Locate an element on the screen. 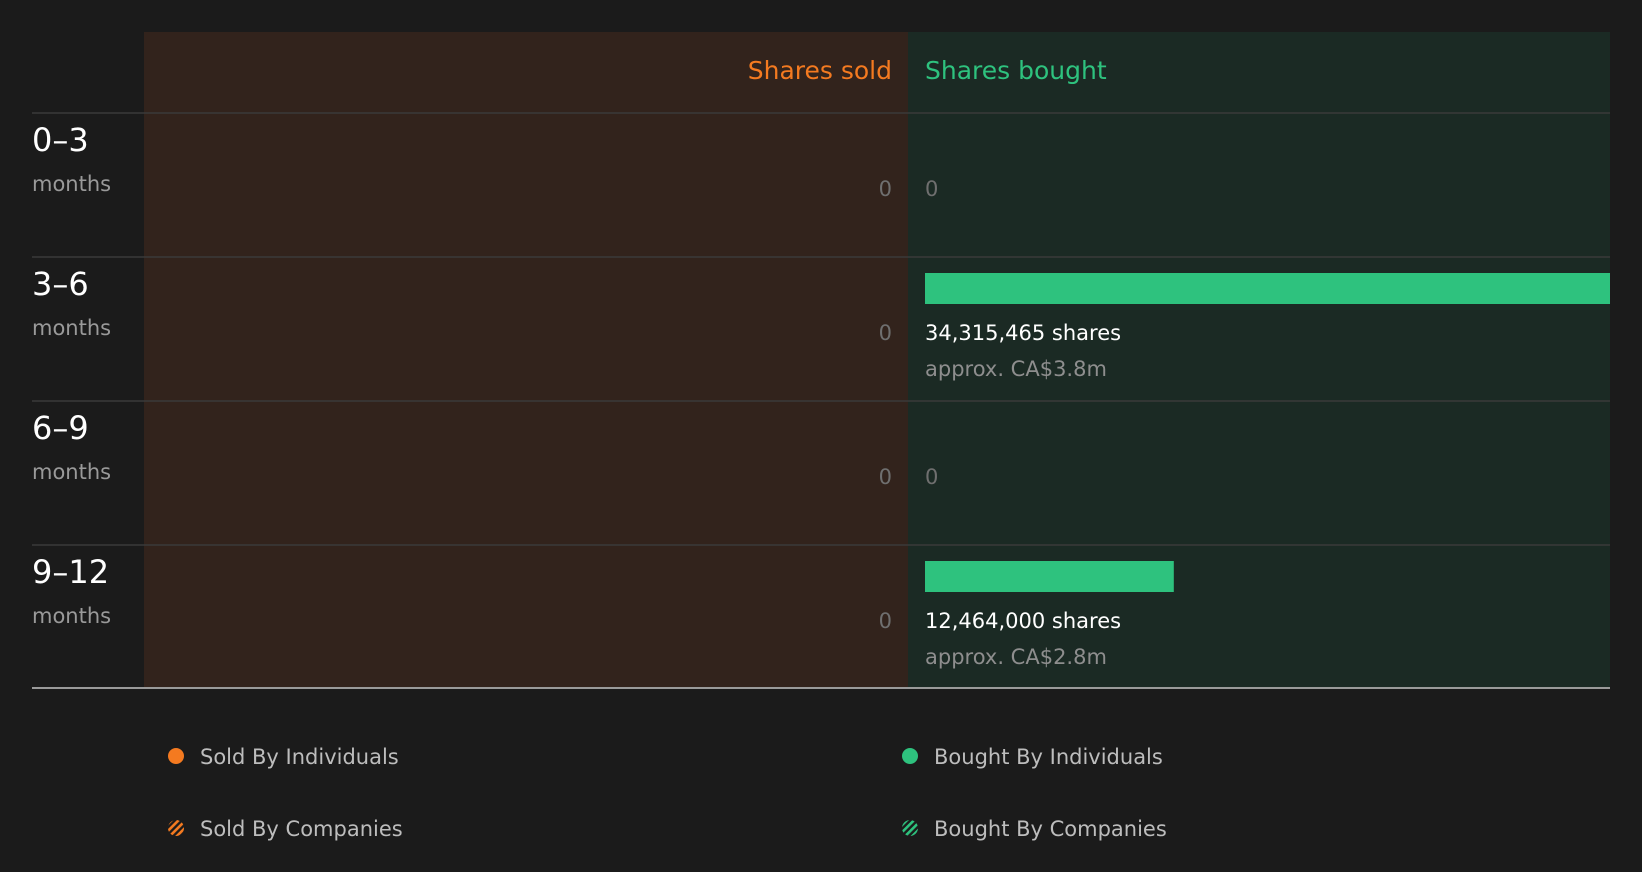 The height and width of the screenshot is (872, 1642). period-range-label: 0–3 is located at coordinates (60, 140).